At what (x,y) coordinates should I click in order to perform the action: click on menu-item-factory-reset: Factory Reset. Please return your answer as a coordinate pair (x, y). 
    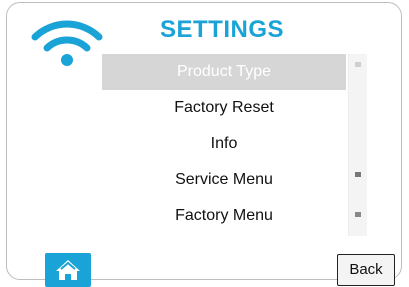
    Looking at the image, I should click on (224, 108).